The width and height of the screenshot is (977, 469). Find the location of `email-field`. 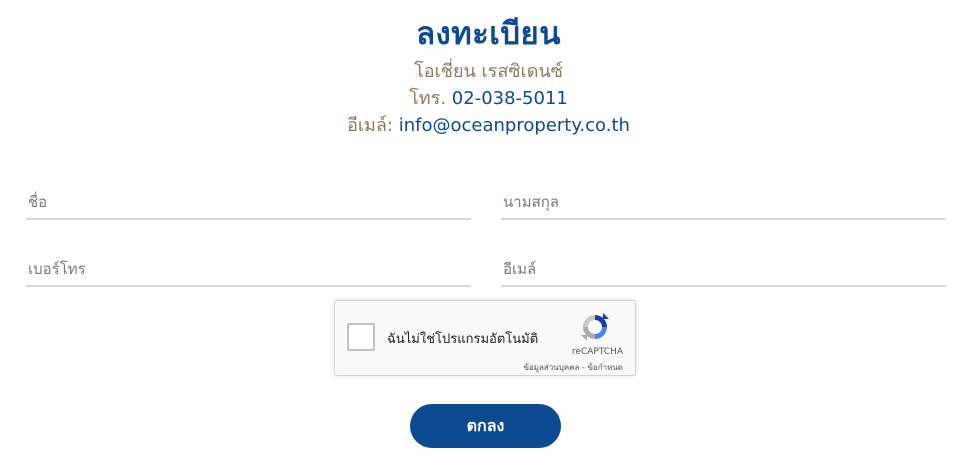

email-field is located at coordinates (723, 269).